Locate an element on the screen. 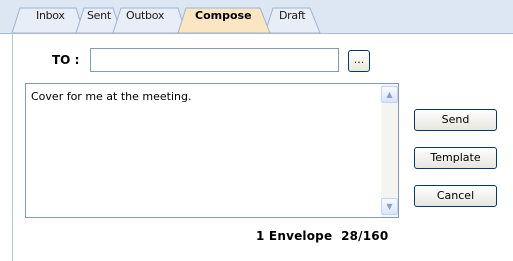 The width and height of the screenshot is (513, 261). tab-shapes is located at coordinates (166, 20).